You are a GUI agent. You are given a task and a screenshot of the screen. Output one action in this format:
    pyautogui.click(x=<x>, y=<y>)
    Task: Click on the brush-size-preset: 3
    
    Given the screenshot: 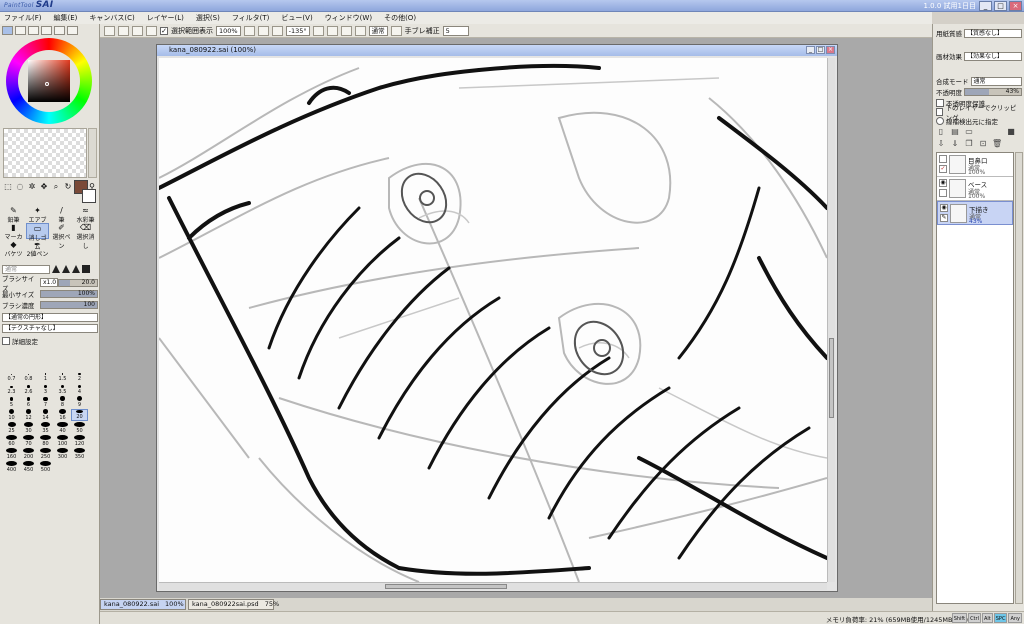 What is the action you would take?
    pyautogui.click(x=45, y=389)
    